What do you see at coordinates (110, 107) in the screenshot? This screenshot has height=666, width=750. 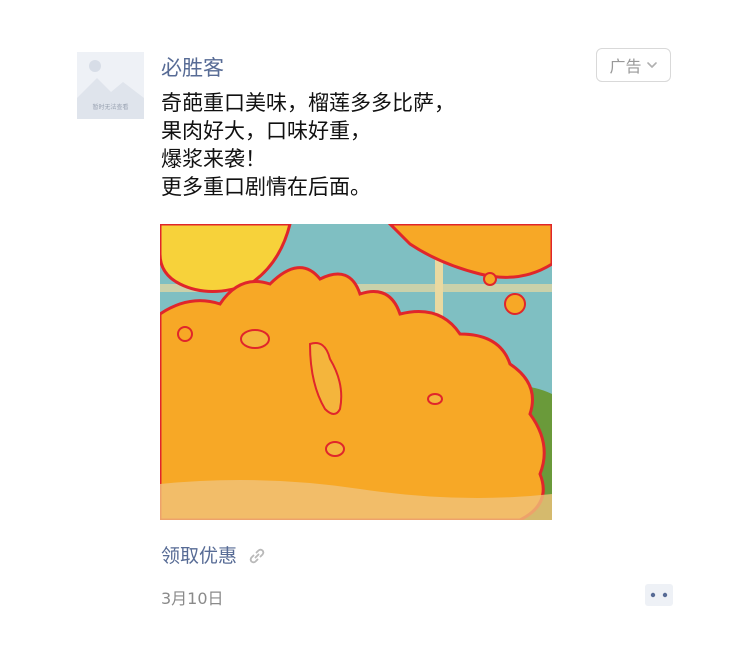 I see `avatar-caption: 暂时无法查看` at bounding box center [110, 107].